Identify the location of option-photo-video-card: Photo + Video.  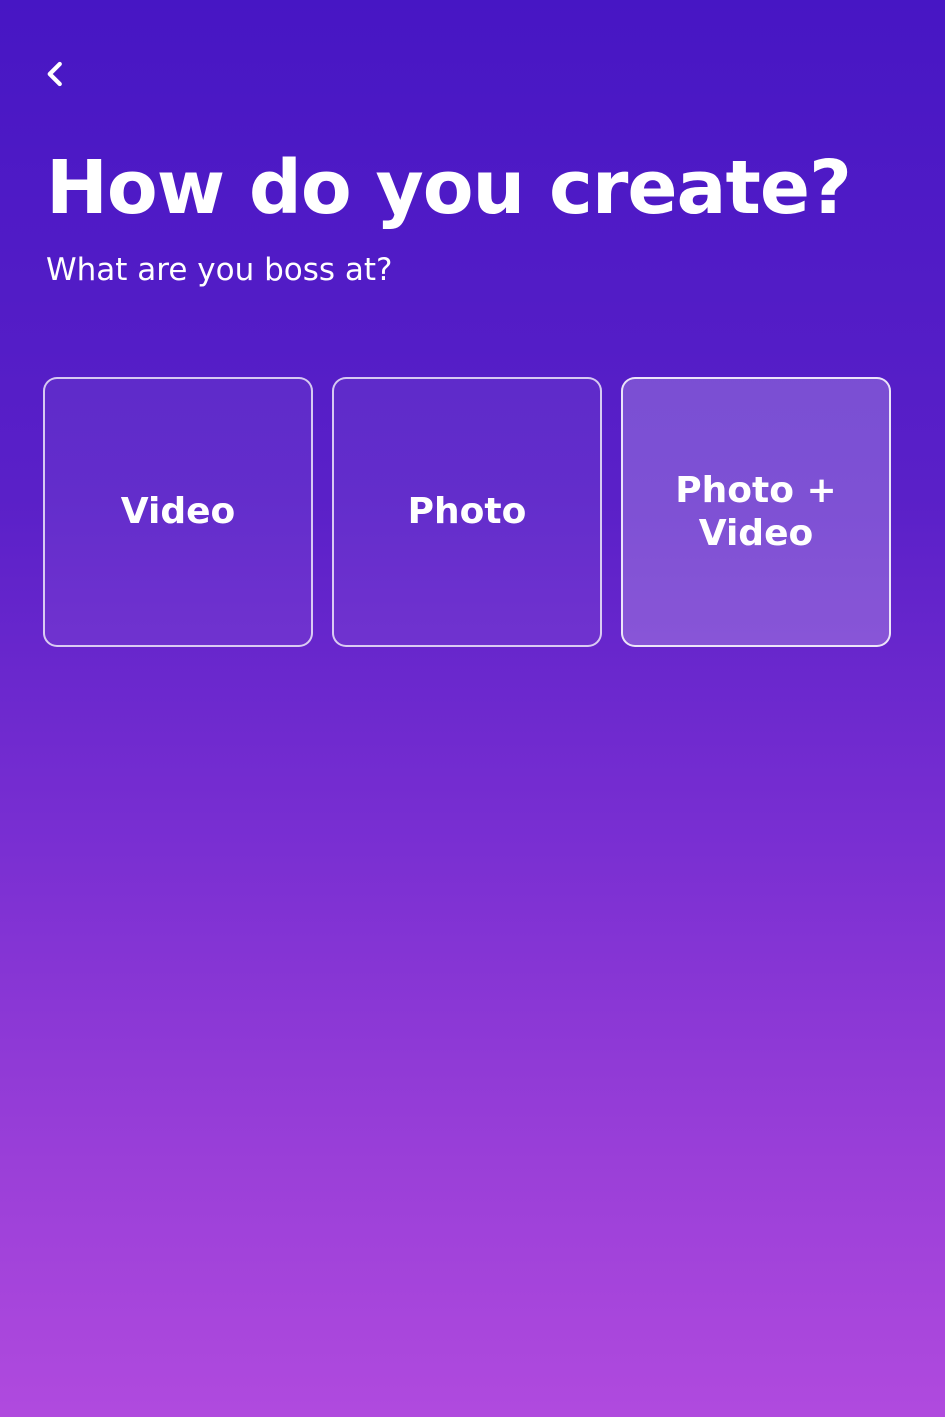
(756, 512).